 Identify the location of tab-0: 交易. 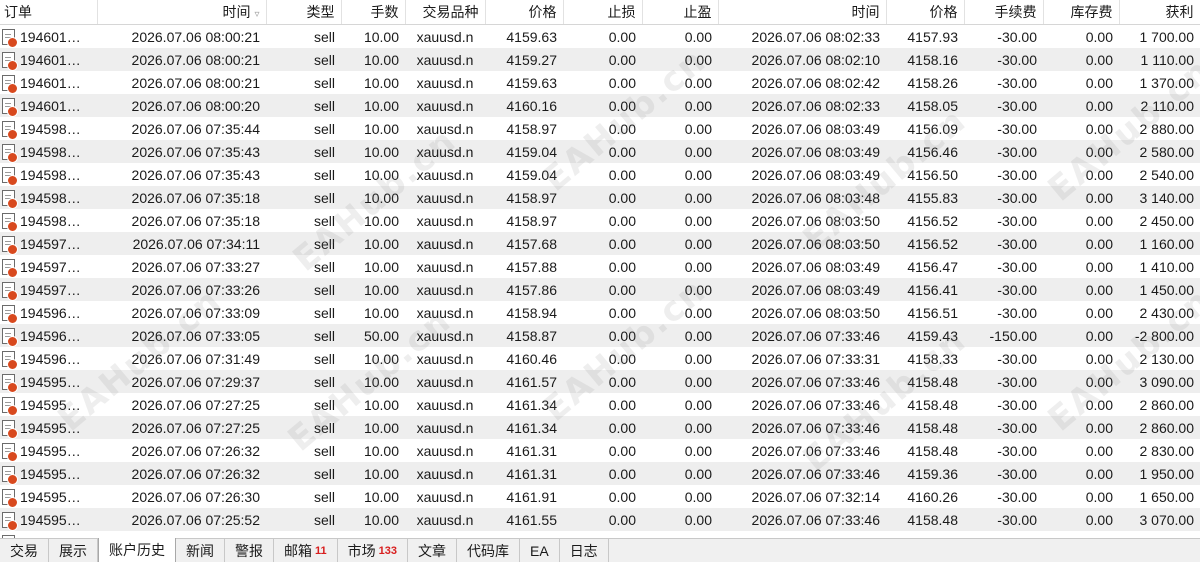
(24, 550).